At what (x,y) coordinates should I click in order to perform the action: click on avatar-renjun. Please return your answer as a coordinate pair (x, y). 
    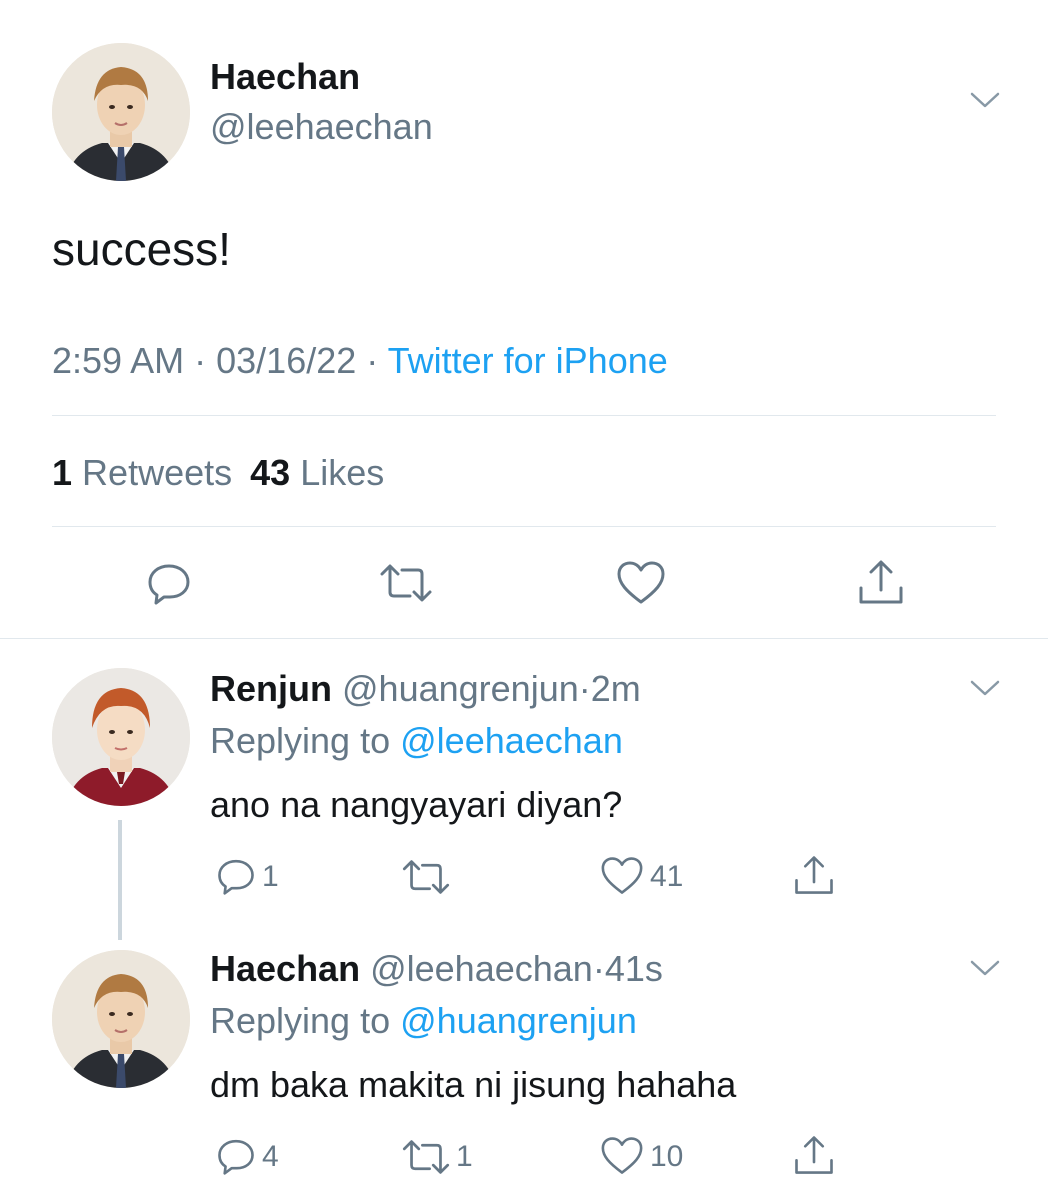
    Looking at the image, I should click on (121, 737).